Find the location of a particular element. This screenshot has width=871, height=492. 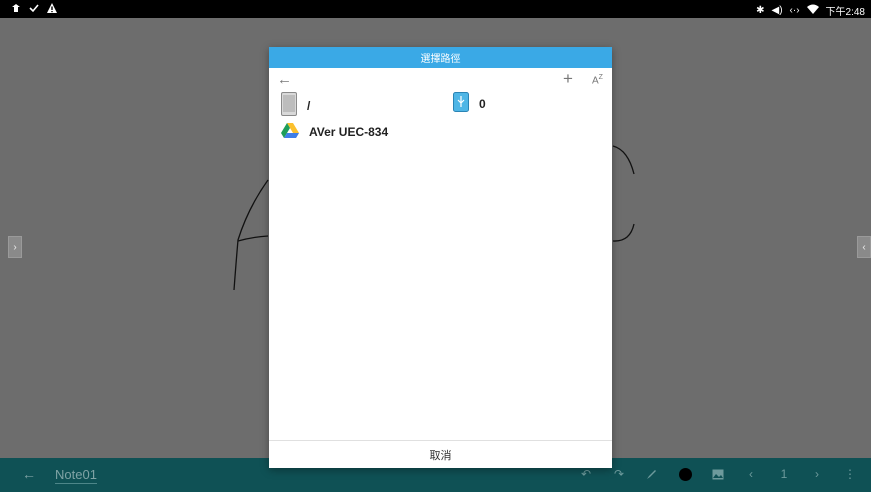

sort-icon: AZ is located at coordinates (597, 80).